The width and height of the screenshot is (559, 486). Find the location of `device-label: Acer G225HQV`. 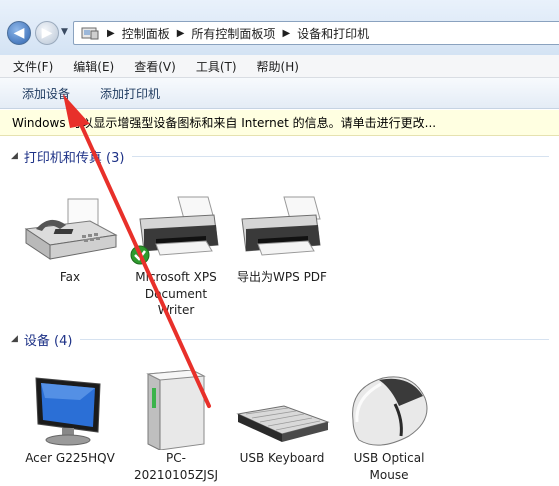

device-label: Acer G225HQV is located at coordinates (70, 458).